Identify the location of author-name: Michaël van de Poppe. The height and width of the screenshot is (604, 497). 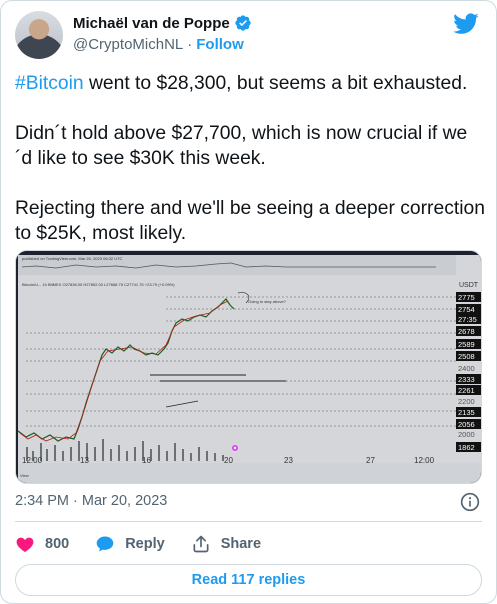
(151, 23).